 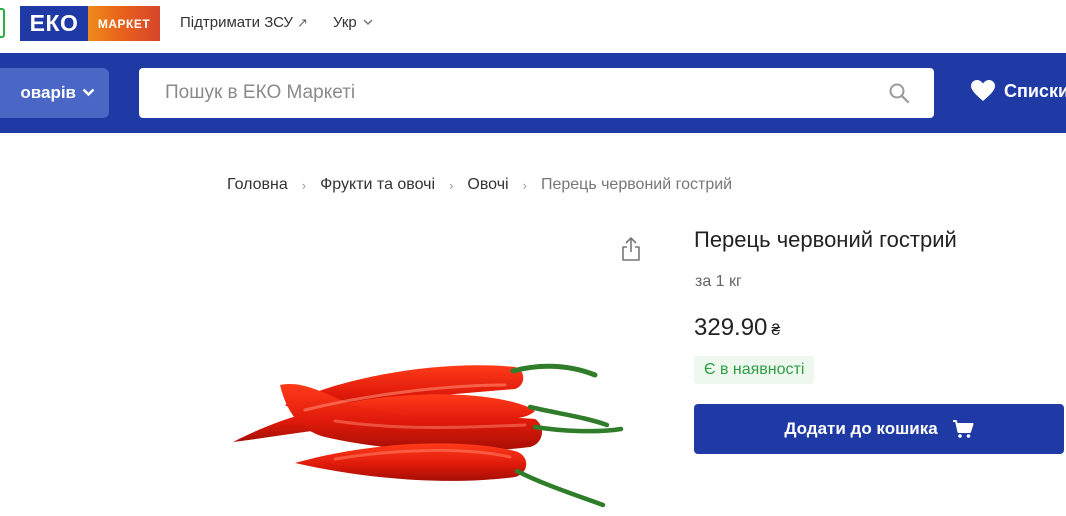 I want to click on breadcrumb-current: Перець червоний гострий, so click(x=636, y=184).